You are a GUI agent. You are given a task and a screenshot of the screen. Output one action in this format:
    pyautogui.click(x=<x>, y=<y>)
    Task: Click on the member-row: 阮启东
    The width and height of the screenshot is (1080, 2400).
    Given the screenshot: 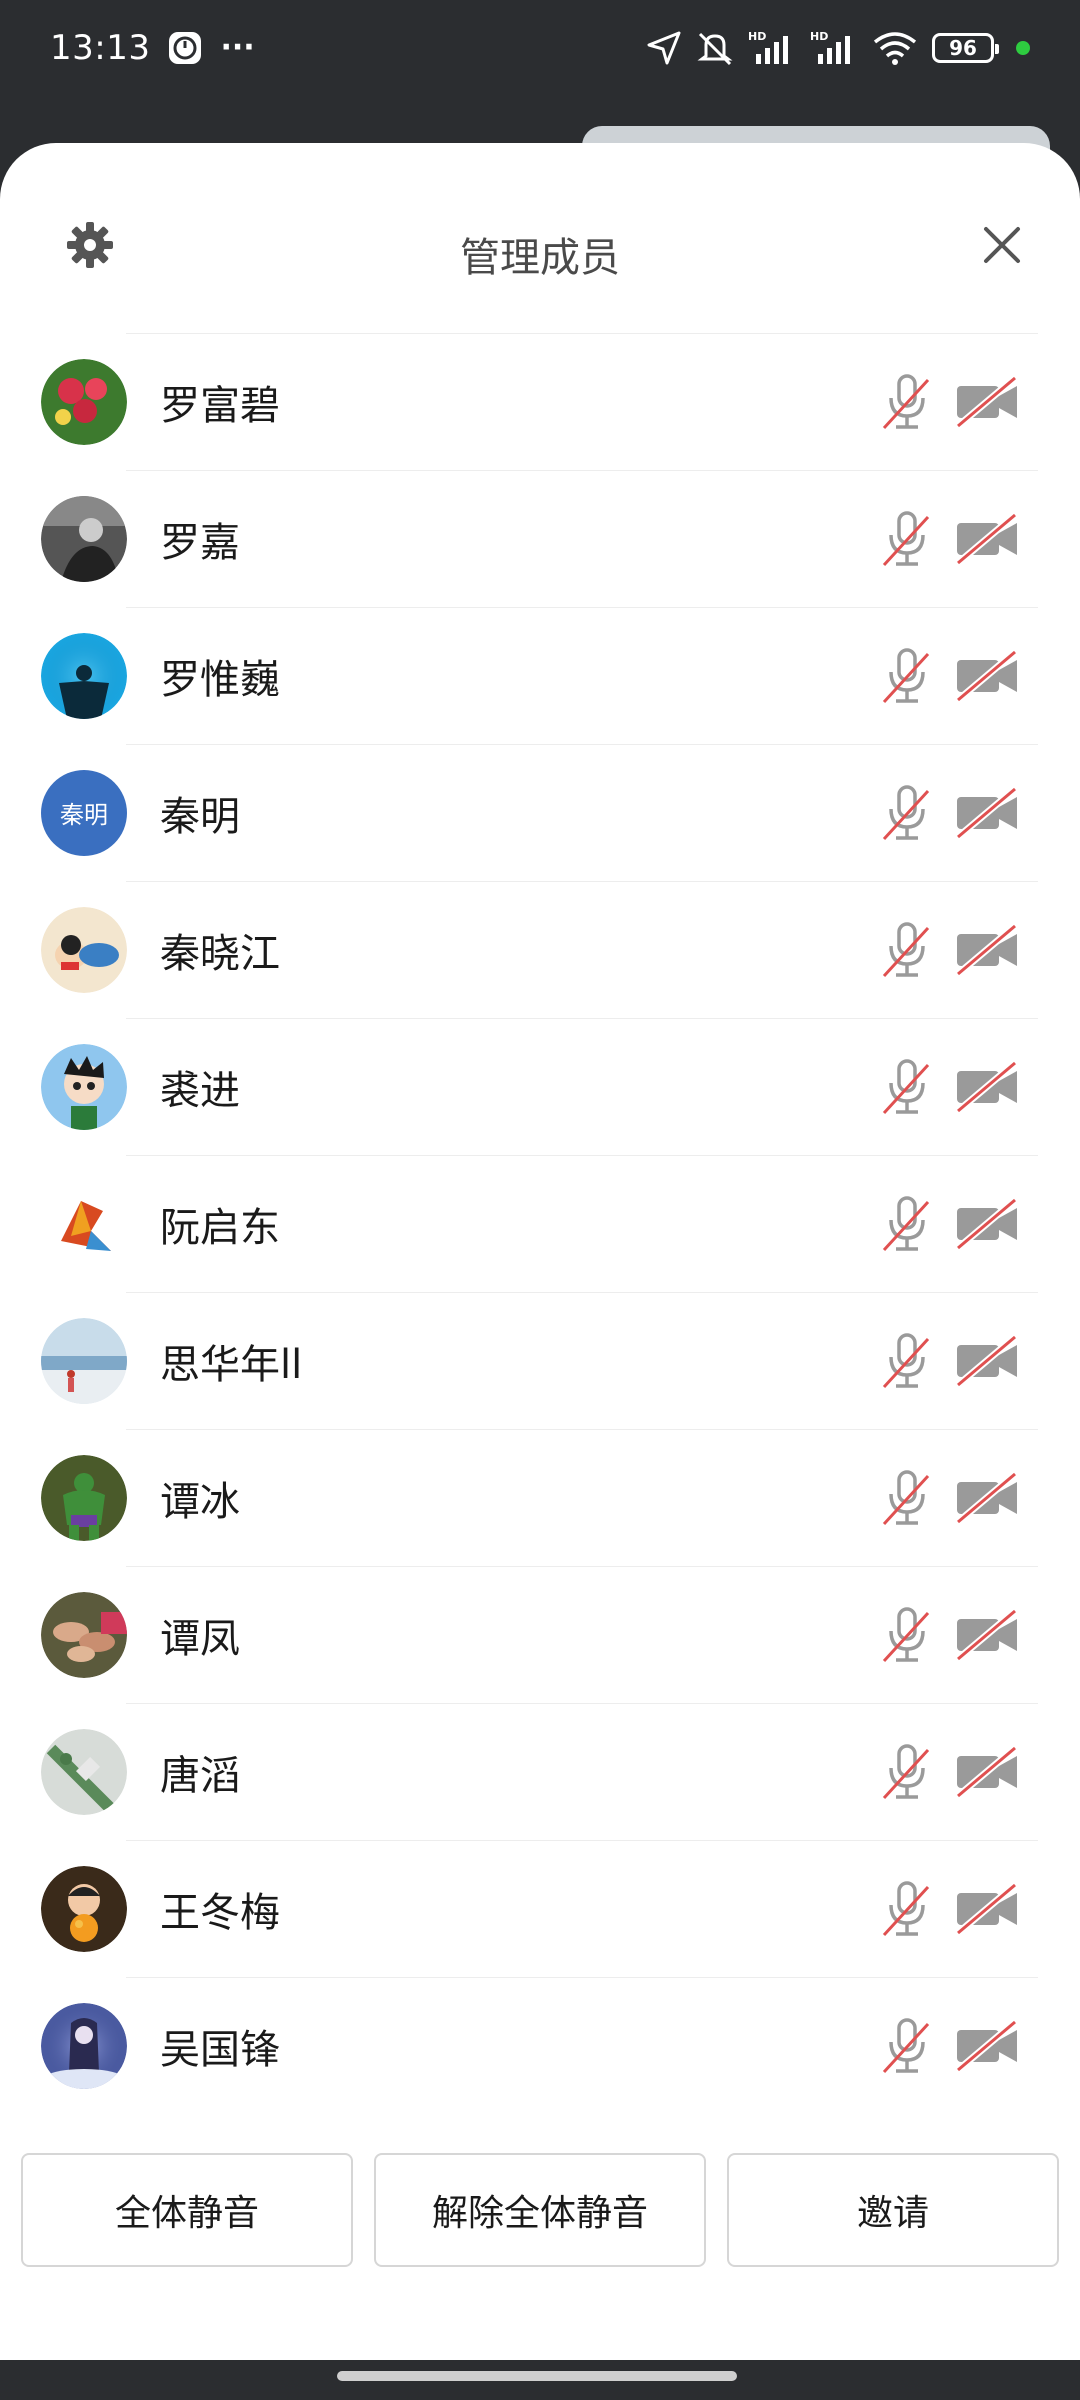 What is the action you would take?
    pyautogui.click(x=540, y=1223)
    